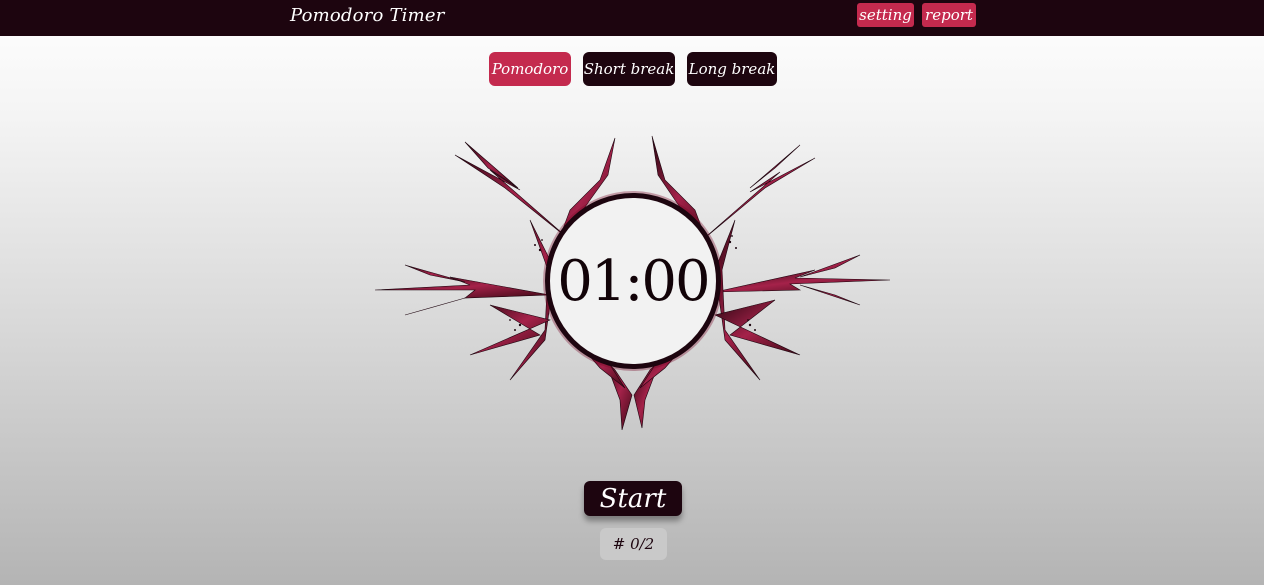 This screenshot has height=585, width=1264. I want to click on tab-pomodoro: Pomodoro, so click(530, 69).